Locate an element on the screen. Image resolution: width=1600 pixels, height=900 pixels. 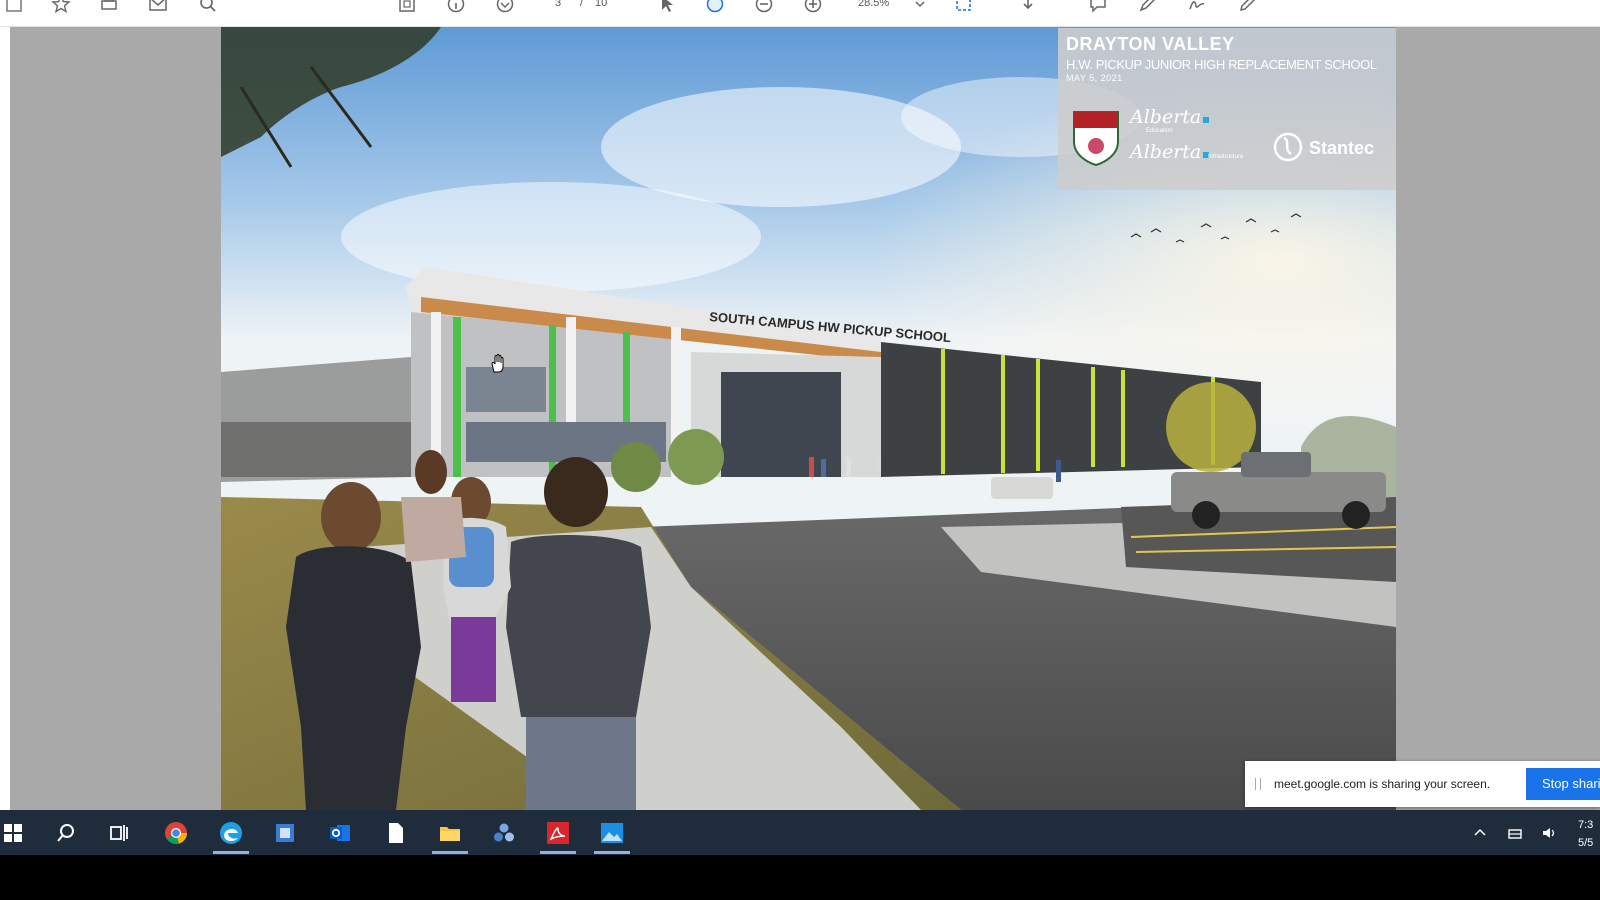
hand-tool-icon is located at coordinates (715, 8).